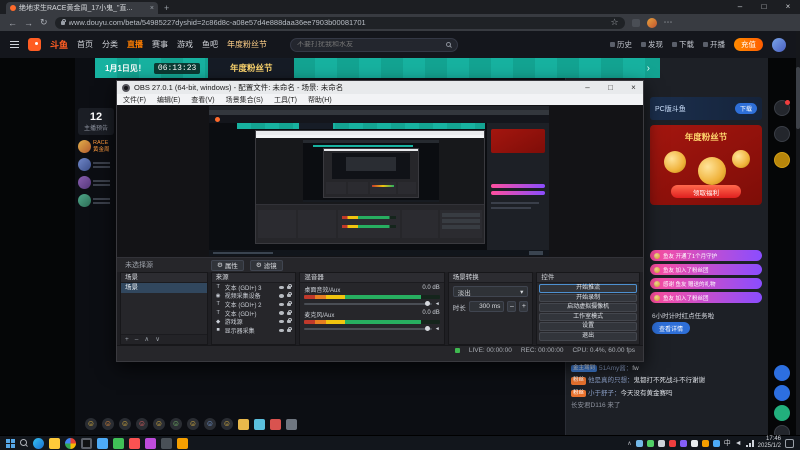  I want to click on browser-menu-icon: ⋯, so click(668, 22).